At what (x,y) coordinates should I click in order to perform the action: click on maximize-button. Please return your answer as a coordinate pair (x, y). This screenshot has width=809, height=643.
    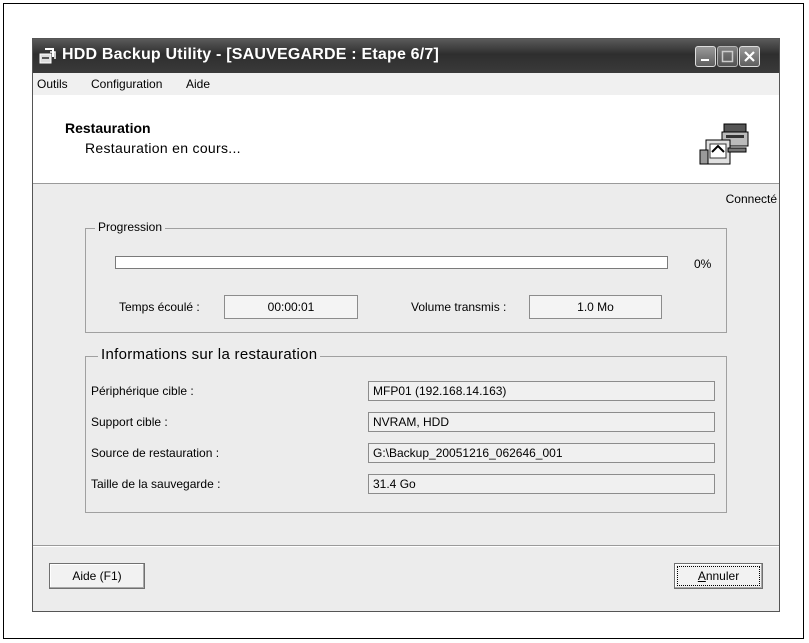
    Looking at the image, I should click on (727, 56).